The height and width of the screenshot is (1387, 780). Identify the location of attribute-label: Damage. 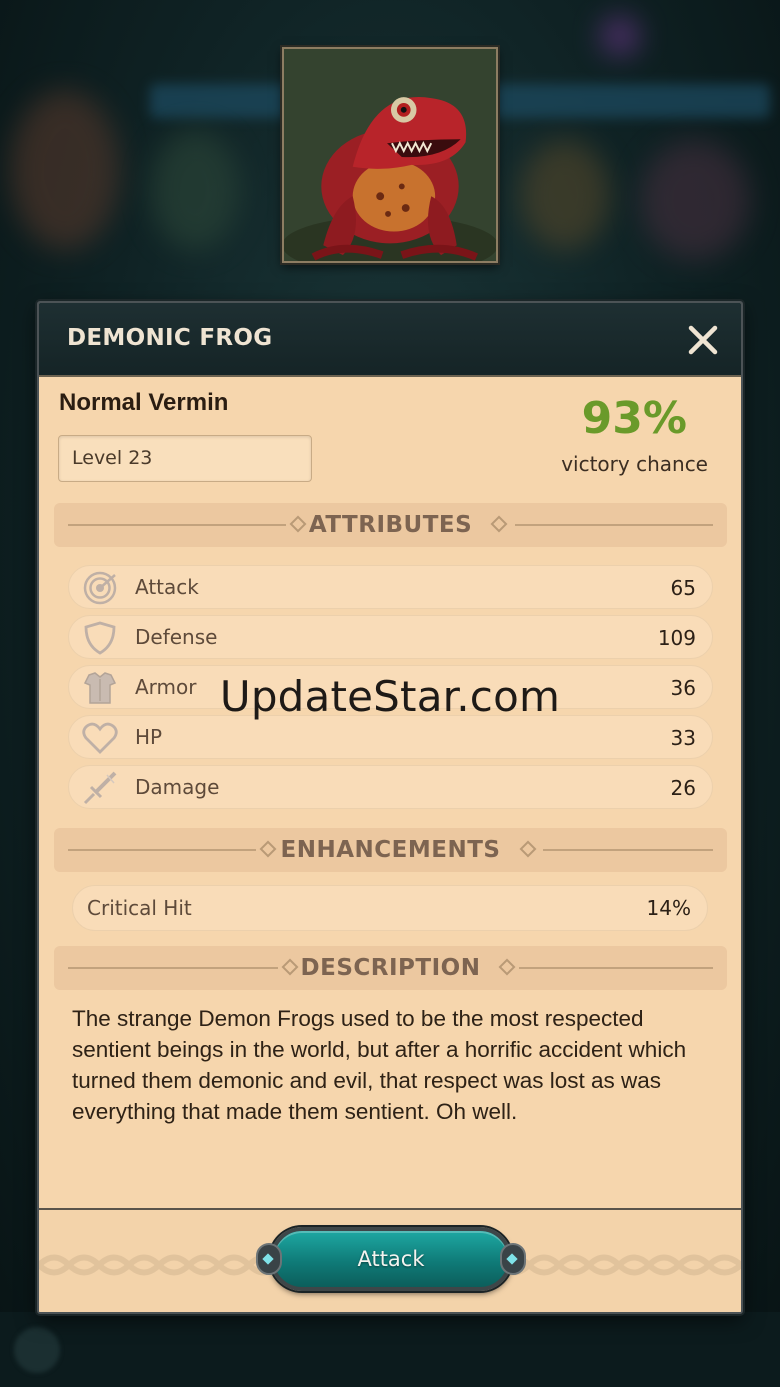
(177, 787).